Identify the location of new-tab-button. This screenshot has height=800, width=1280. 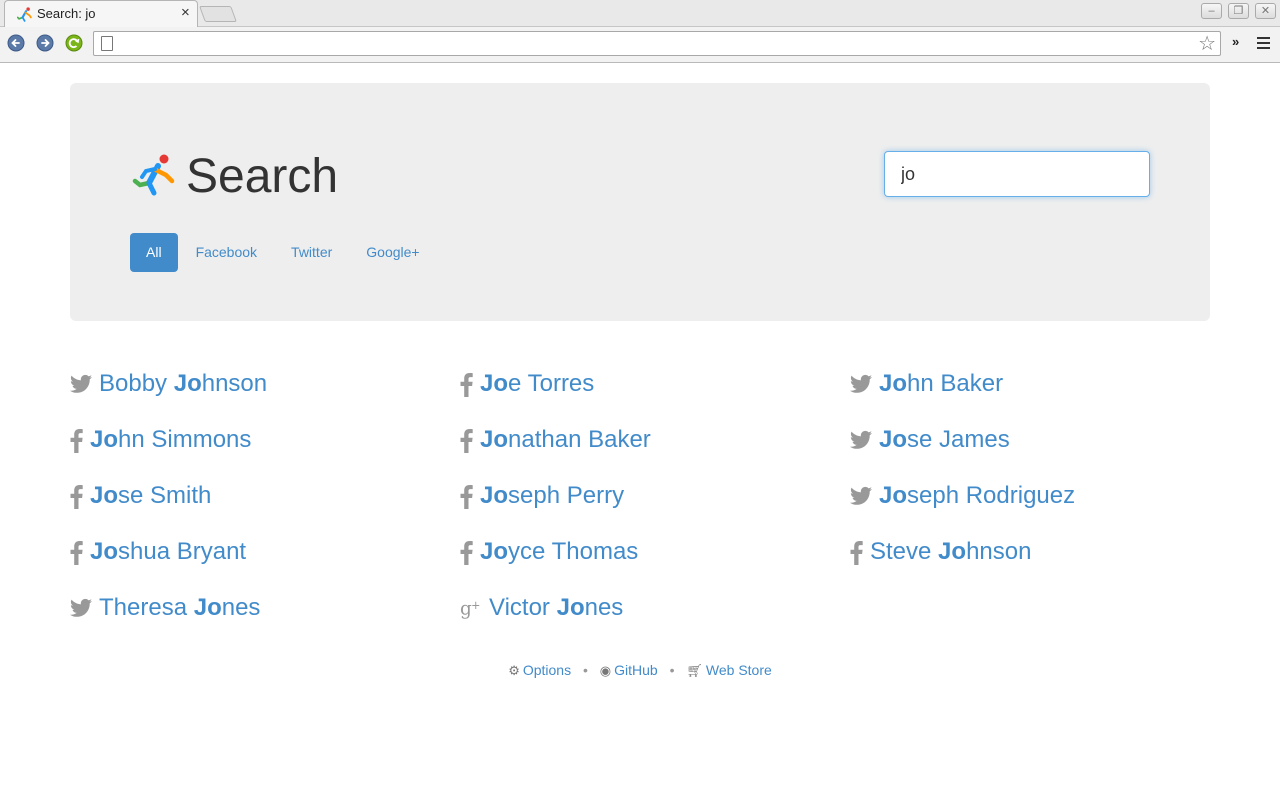
(218, 14).